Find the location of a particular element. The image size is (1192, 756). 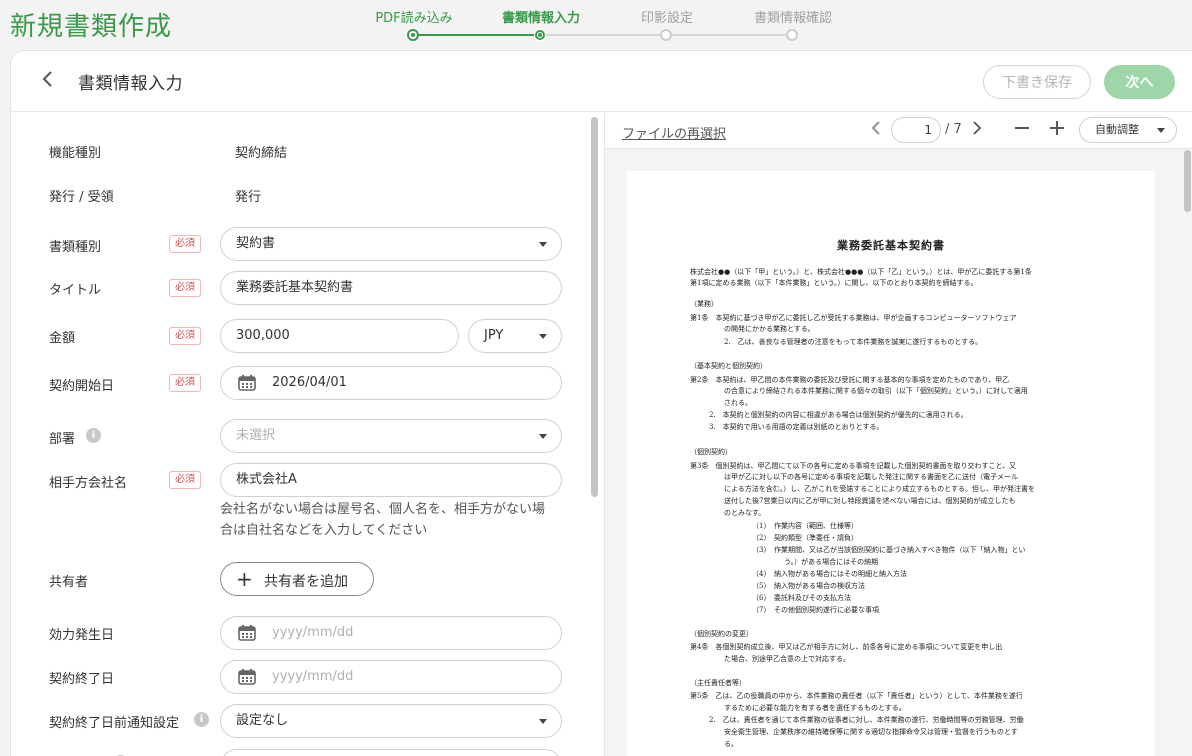

pdf-text-line: するために必要な能力を有する者を選任するものとする。 is located at coordinates (815, 708).